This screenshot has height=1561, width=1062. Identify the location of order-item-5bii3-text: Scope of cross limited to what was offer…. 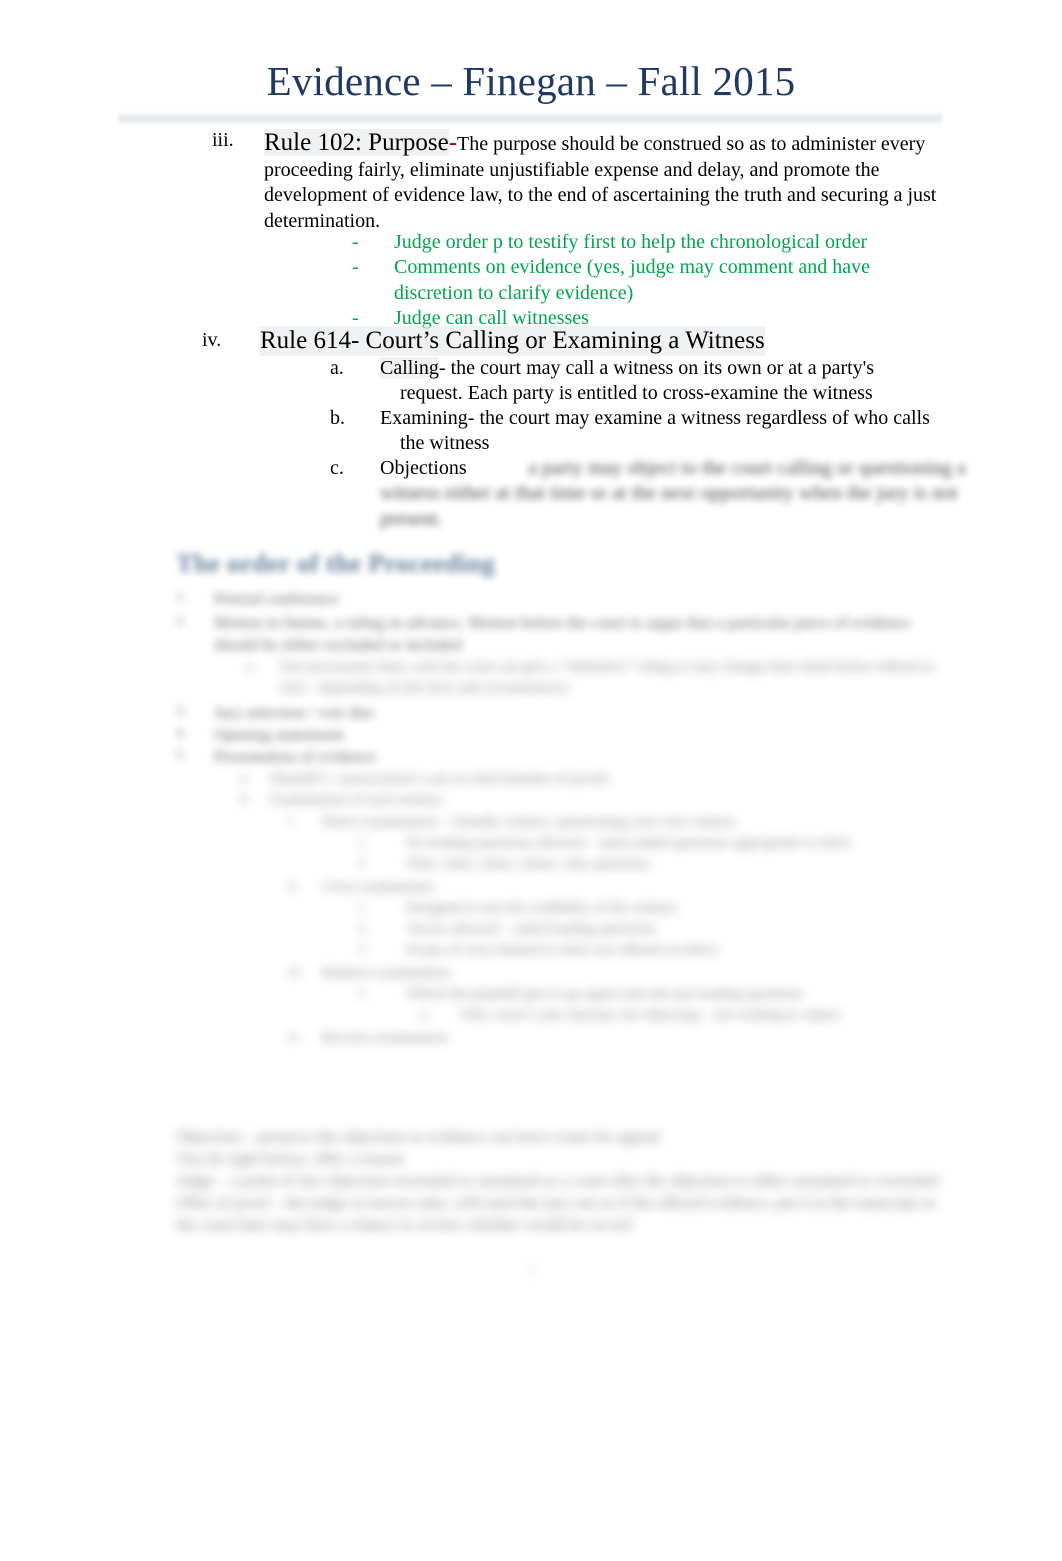
(562, 950).